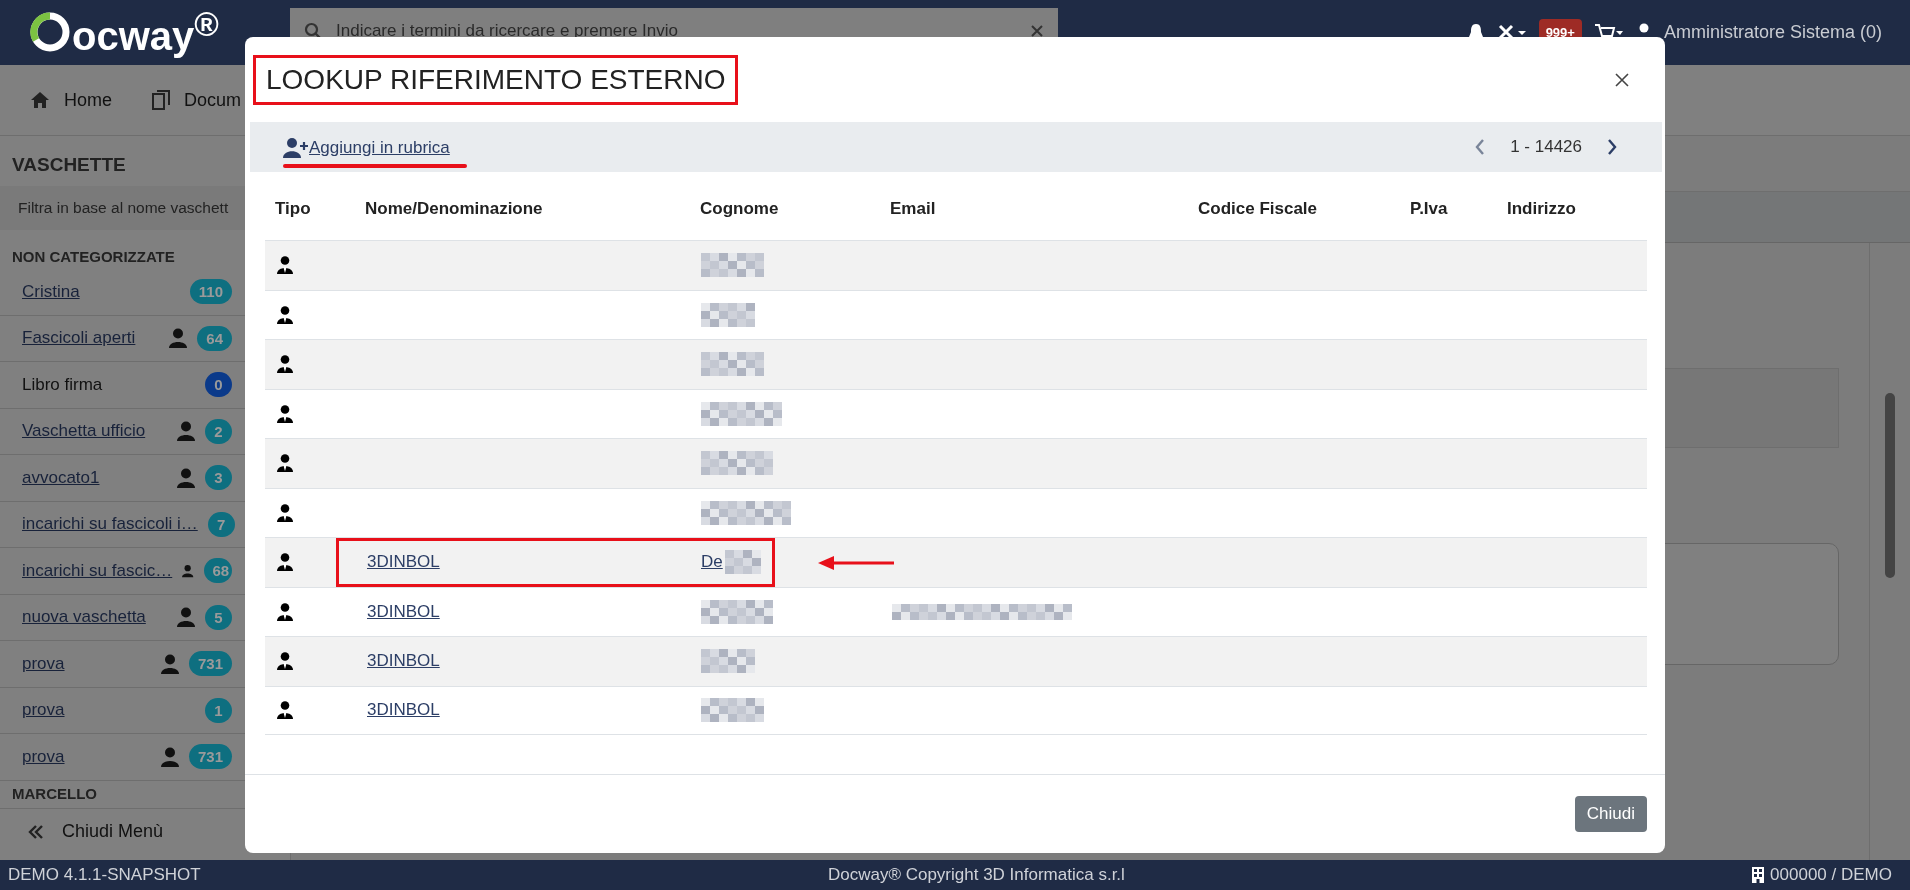 The height and width of the screenshot is (890, 1910). What do you see at coordinates (1831, 875) in the screenshot?
I see `office-text: 000000 / DEMO` at bounding box center [1831, 875].